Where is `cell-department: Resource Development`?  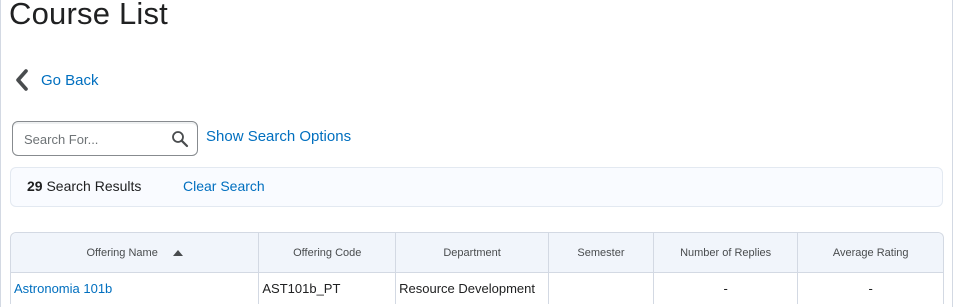 cell-department: Resource Development is located at coordinates (473, 288).